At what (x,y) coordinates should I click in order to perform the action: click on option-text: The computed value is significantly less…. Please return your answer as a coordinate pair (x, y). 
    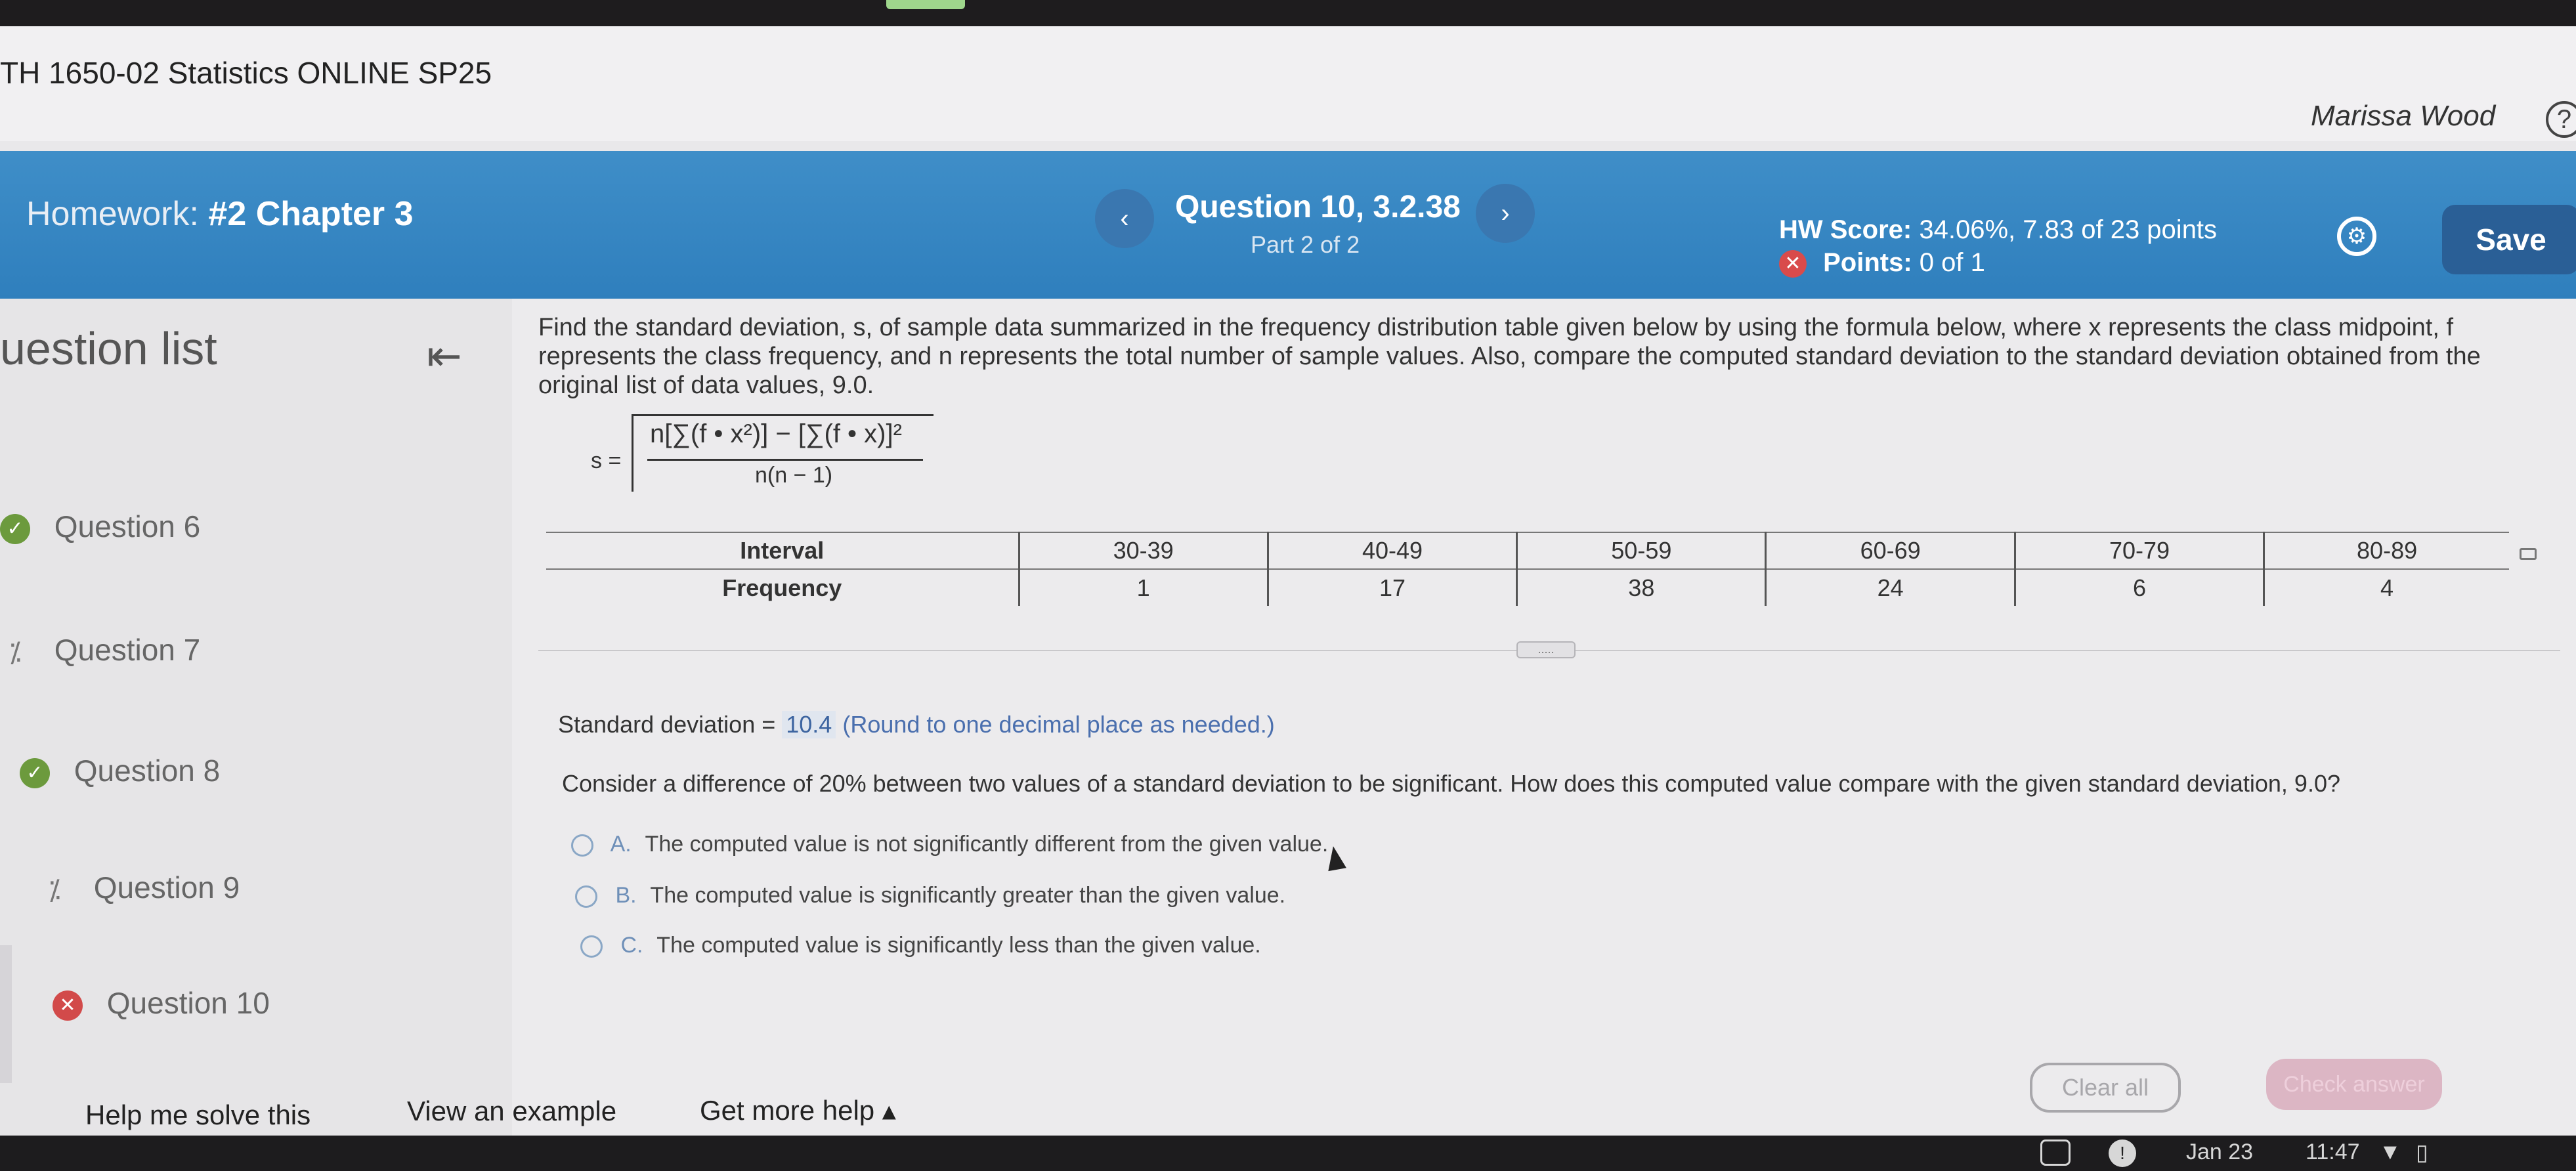
    Looking at the image, I should click on (958, 945).